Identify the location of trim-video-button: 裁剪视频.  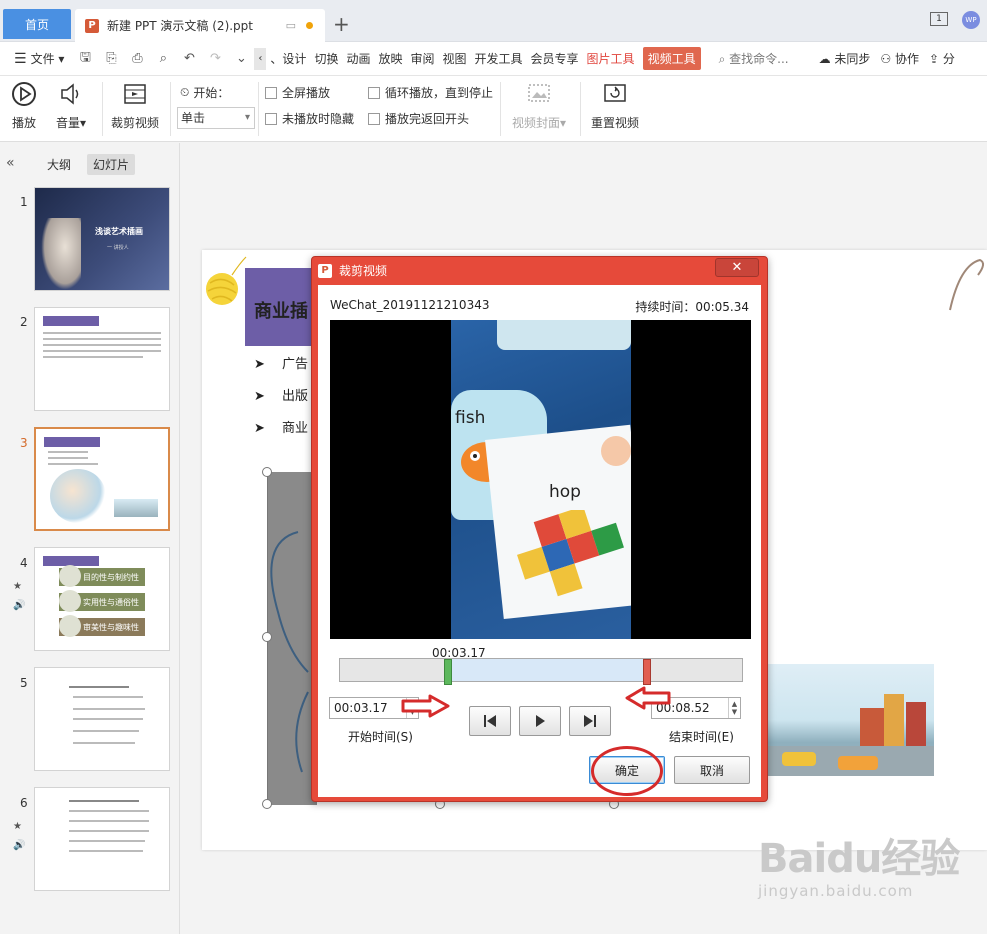
(135, 105).